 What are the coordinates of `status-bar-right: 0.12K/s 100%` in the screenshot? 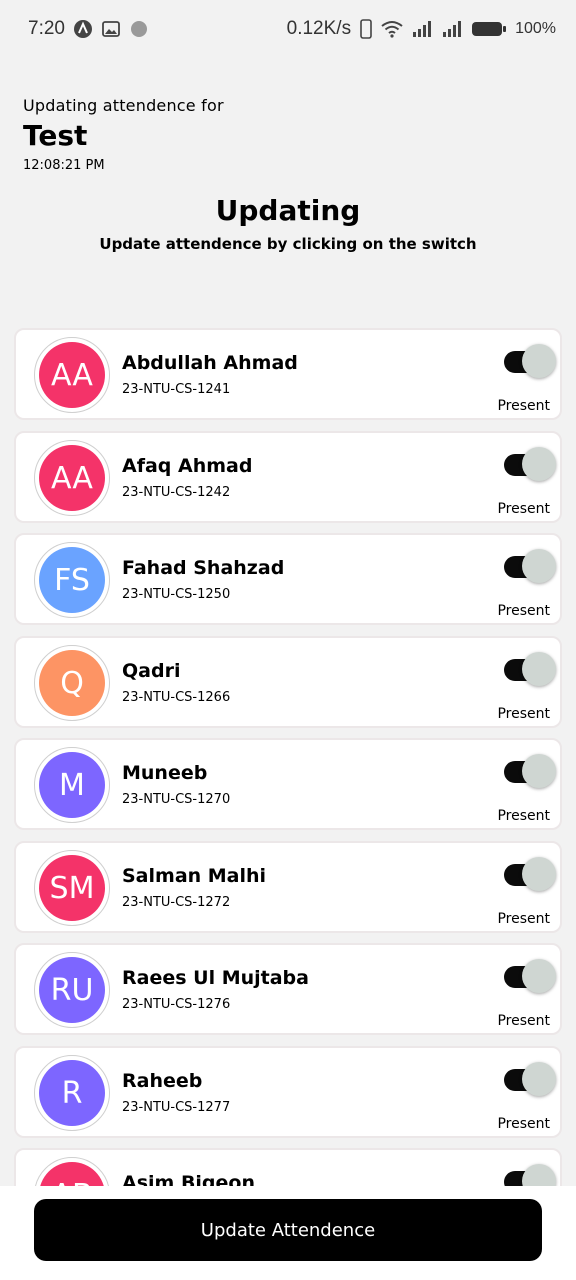 It's located at (421, 29).